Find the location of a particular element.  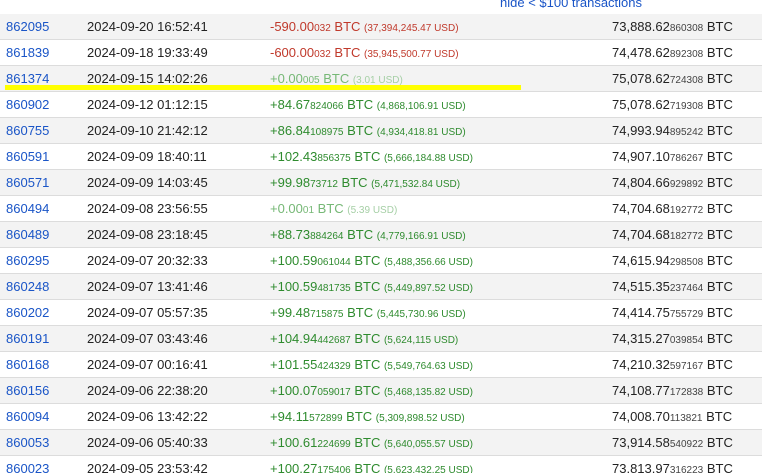

balance: 74,993.94895242 BTC is located at coordinates (672, 131).